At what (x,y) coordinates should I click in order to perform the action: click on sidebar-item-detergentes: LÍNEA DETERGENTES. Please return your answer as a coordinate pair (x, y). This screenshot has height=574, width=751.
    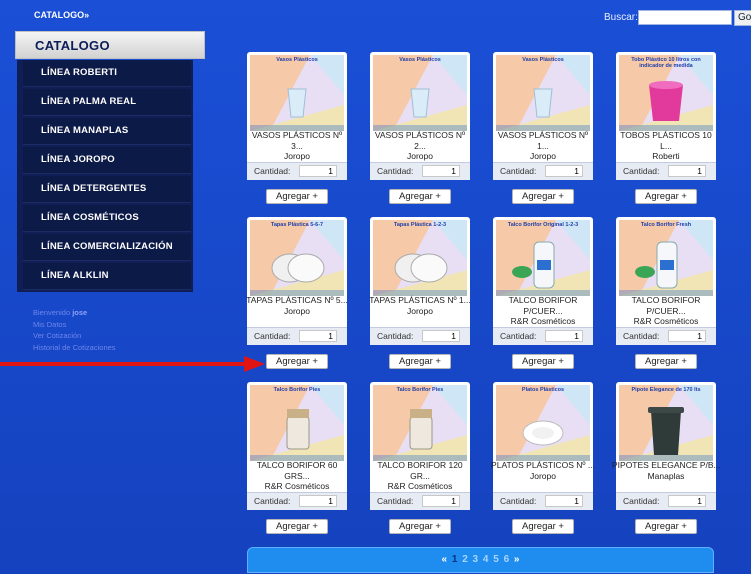
    Looking at the image, I should click on (107, 189).